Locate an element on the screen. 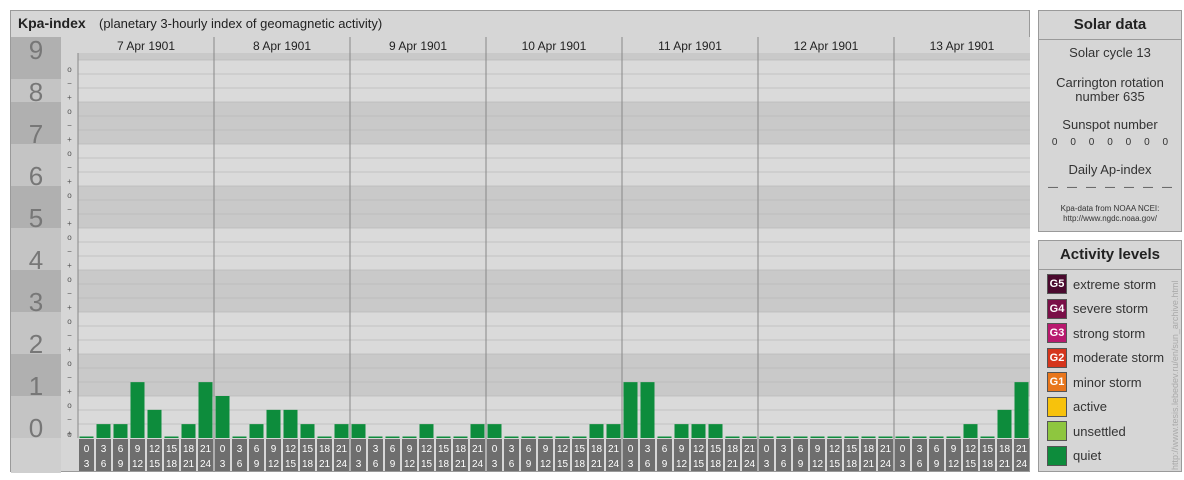 This screenshot has width=1184, height=480. source-link: http://www.ngdc.noaa.gov/ is located at coordinates (1110, 219).